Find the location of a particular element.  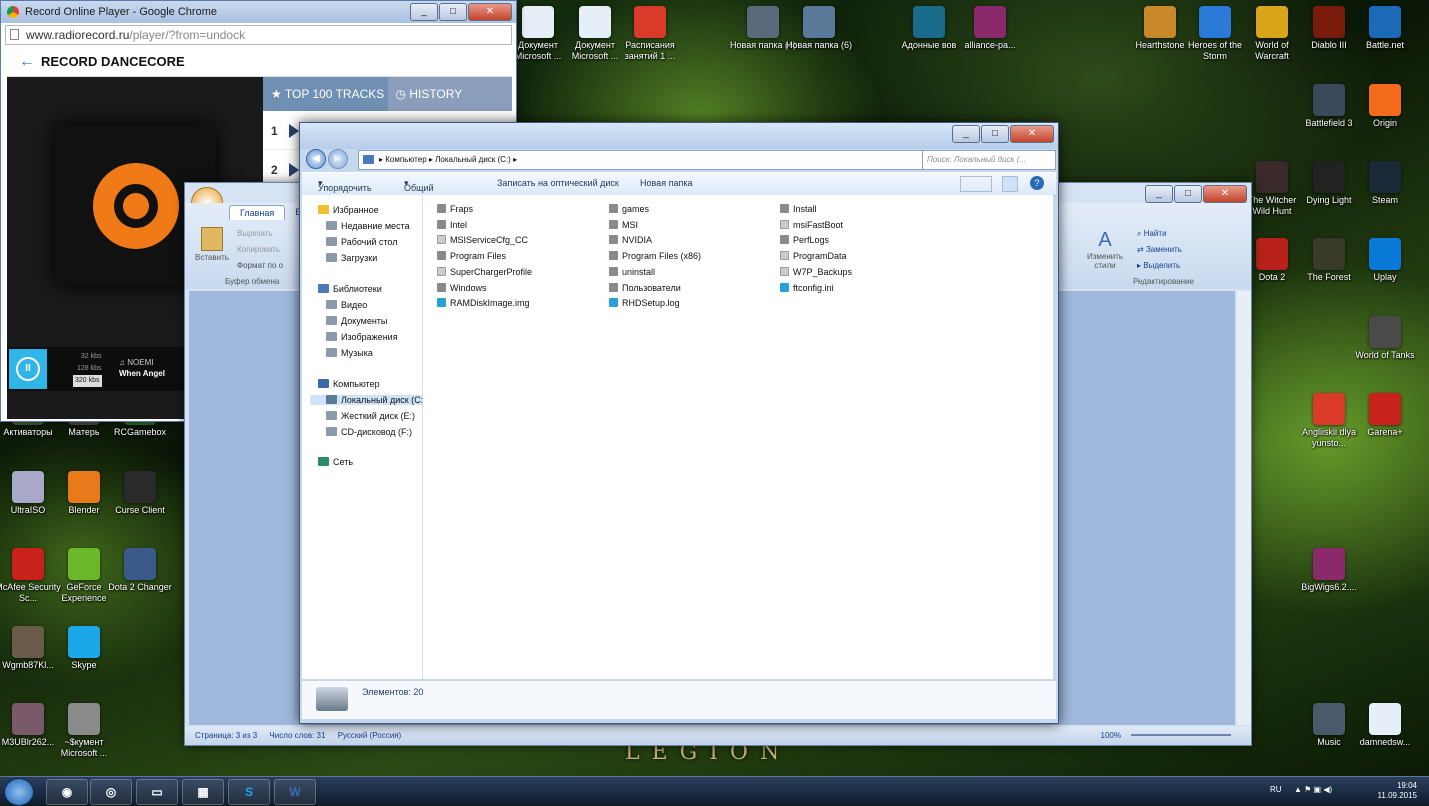

help-icon: ? is located at coordinates (1037, 183).